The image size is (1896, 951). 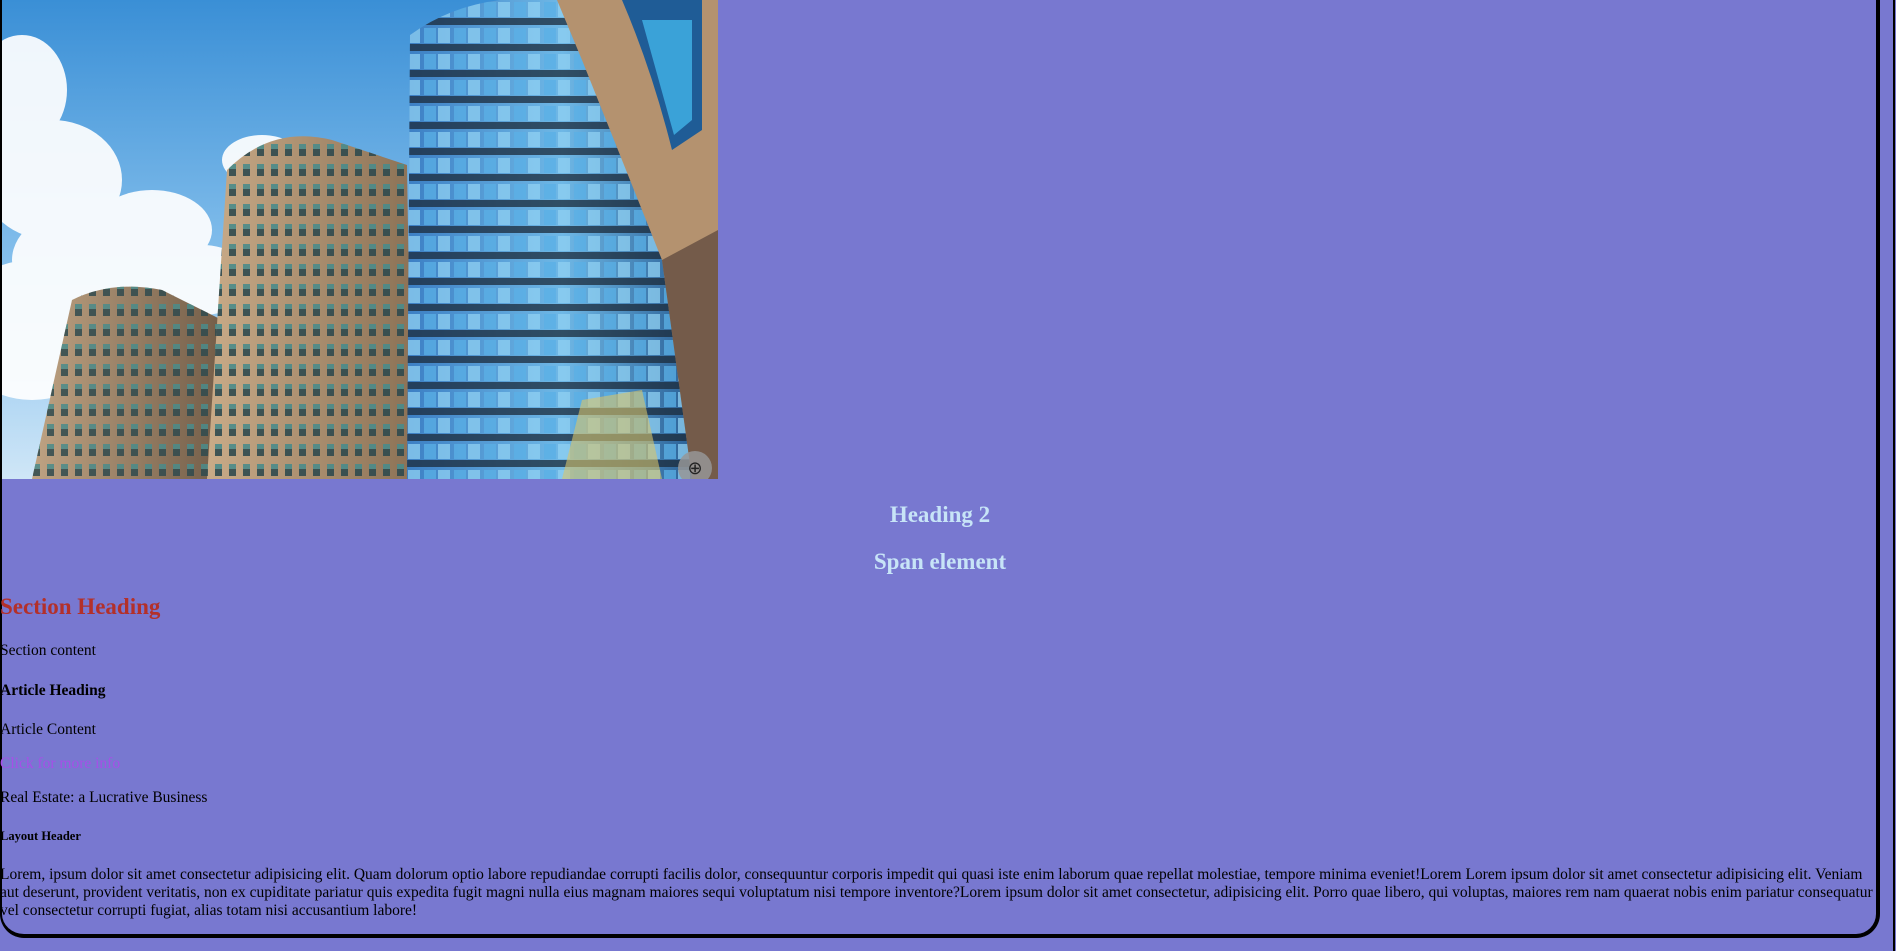 What do you see at coordinates (80, 606) in the screenshot?
I see `section-heading: Section Heading` at bounding box center [80, 606].